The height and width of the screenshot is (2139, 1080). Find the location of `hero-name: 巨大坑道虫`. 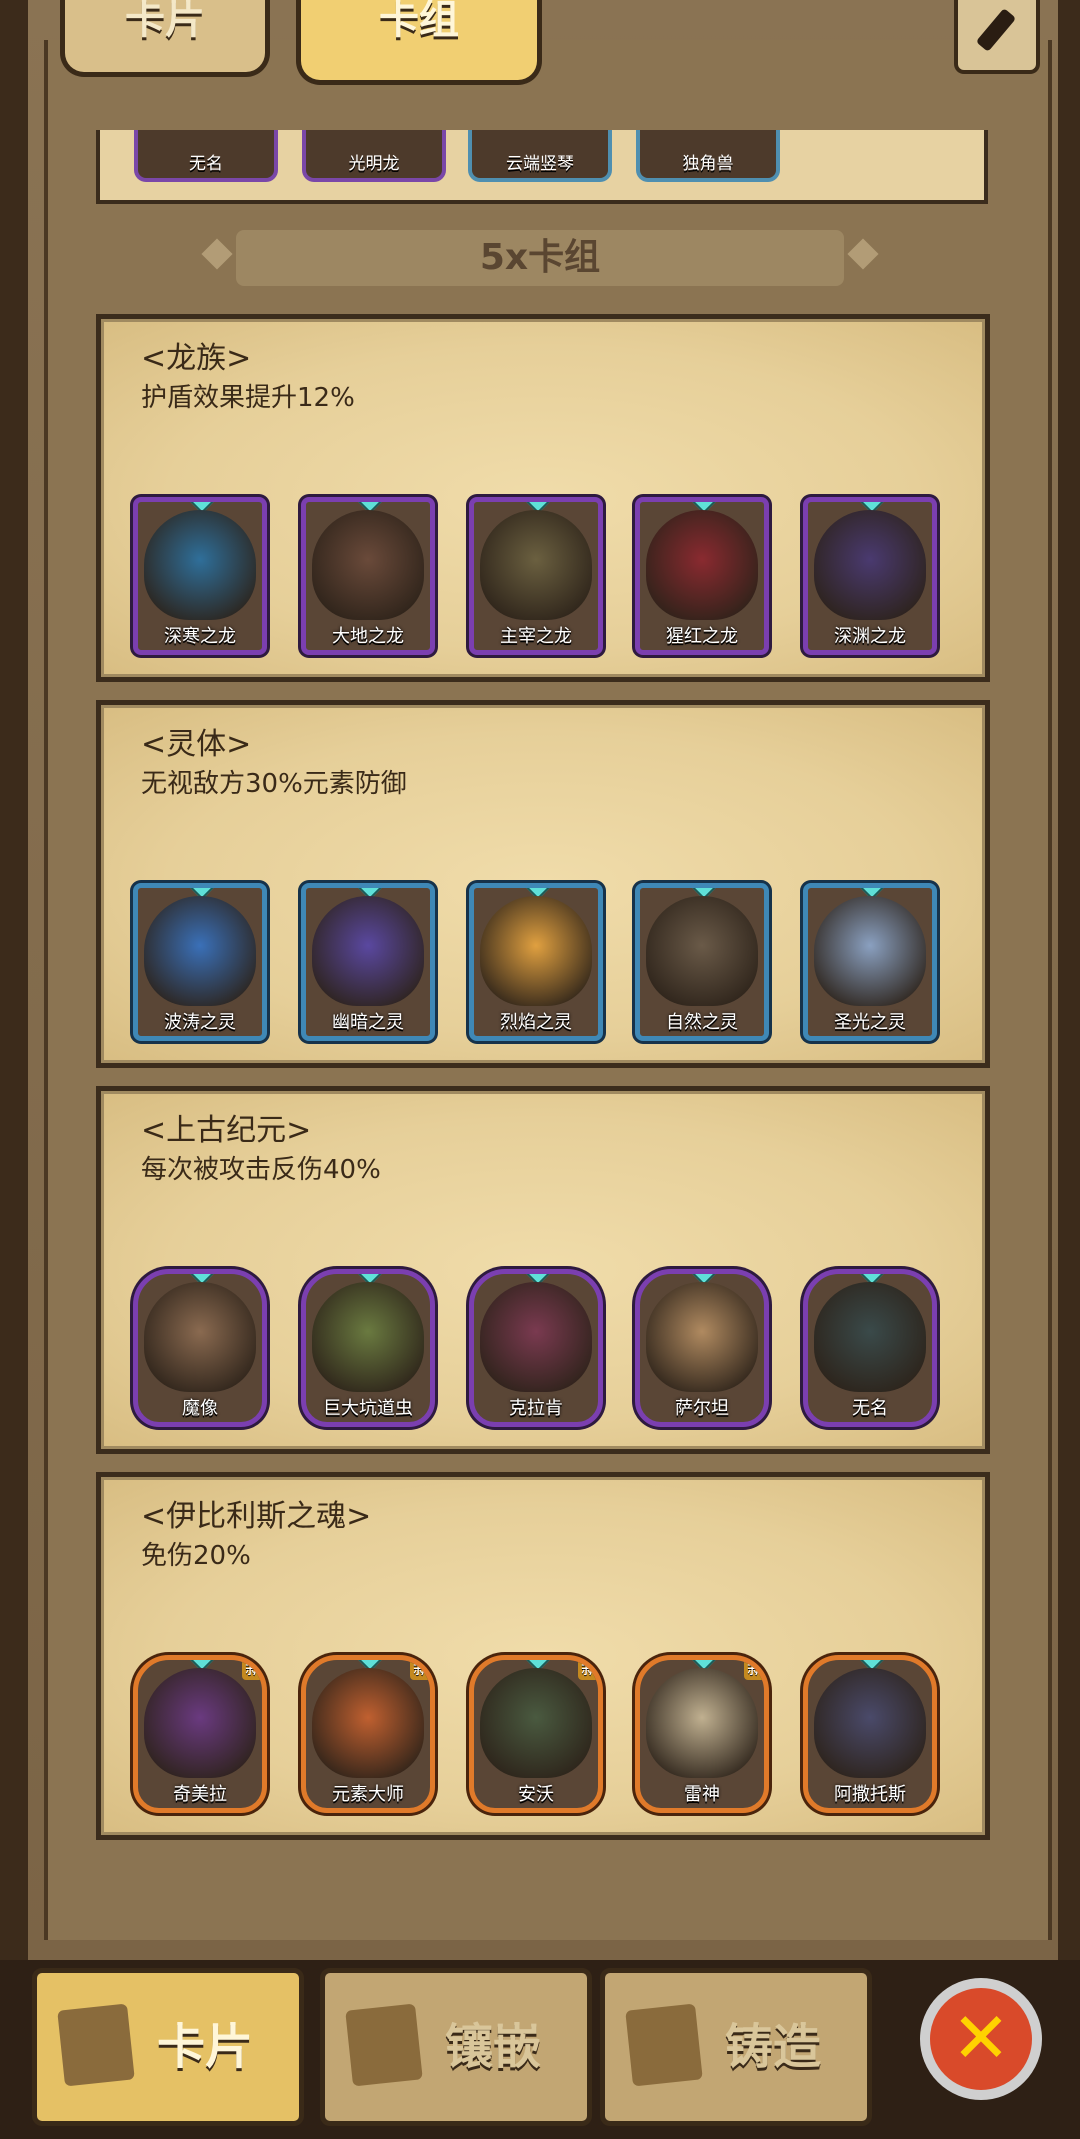

hero-name: 巨大坑道虫 is located at coordinates (368, 1408).